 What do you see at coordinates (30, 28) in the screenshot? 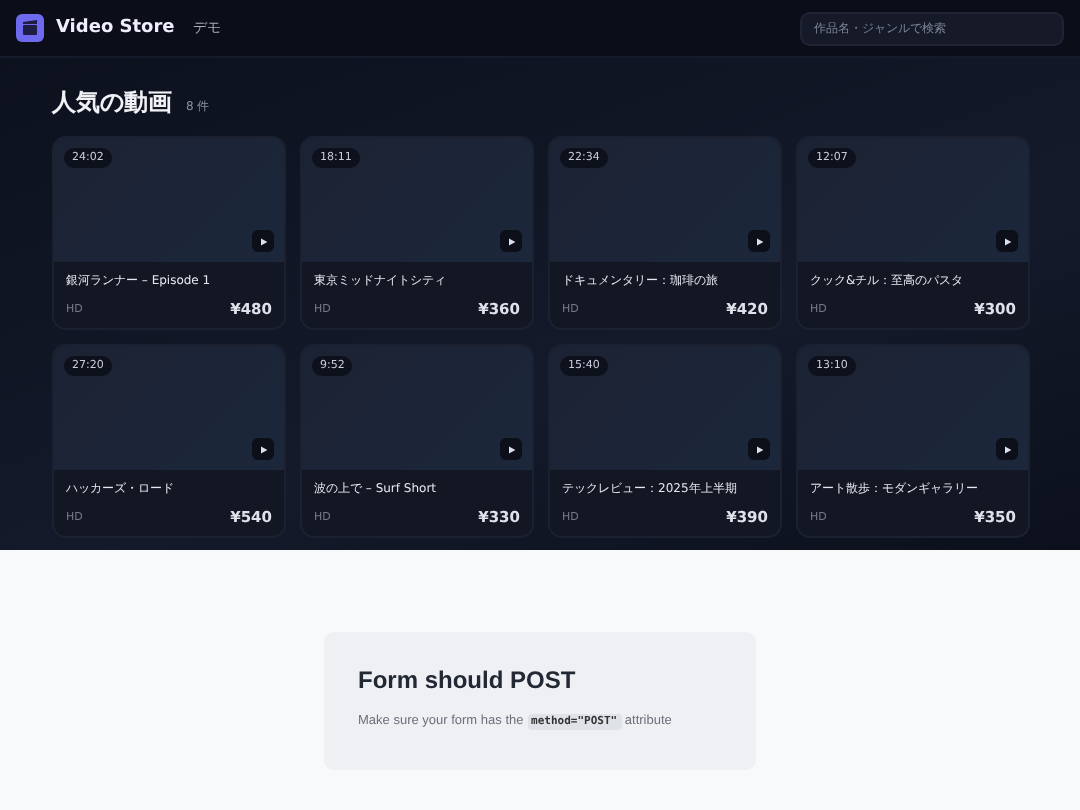
I see `clapperboard-icon` at bounding box center [30, 28].